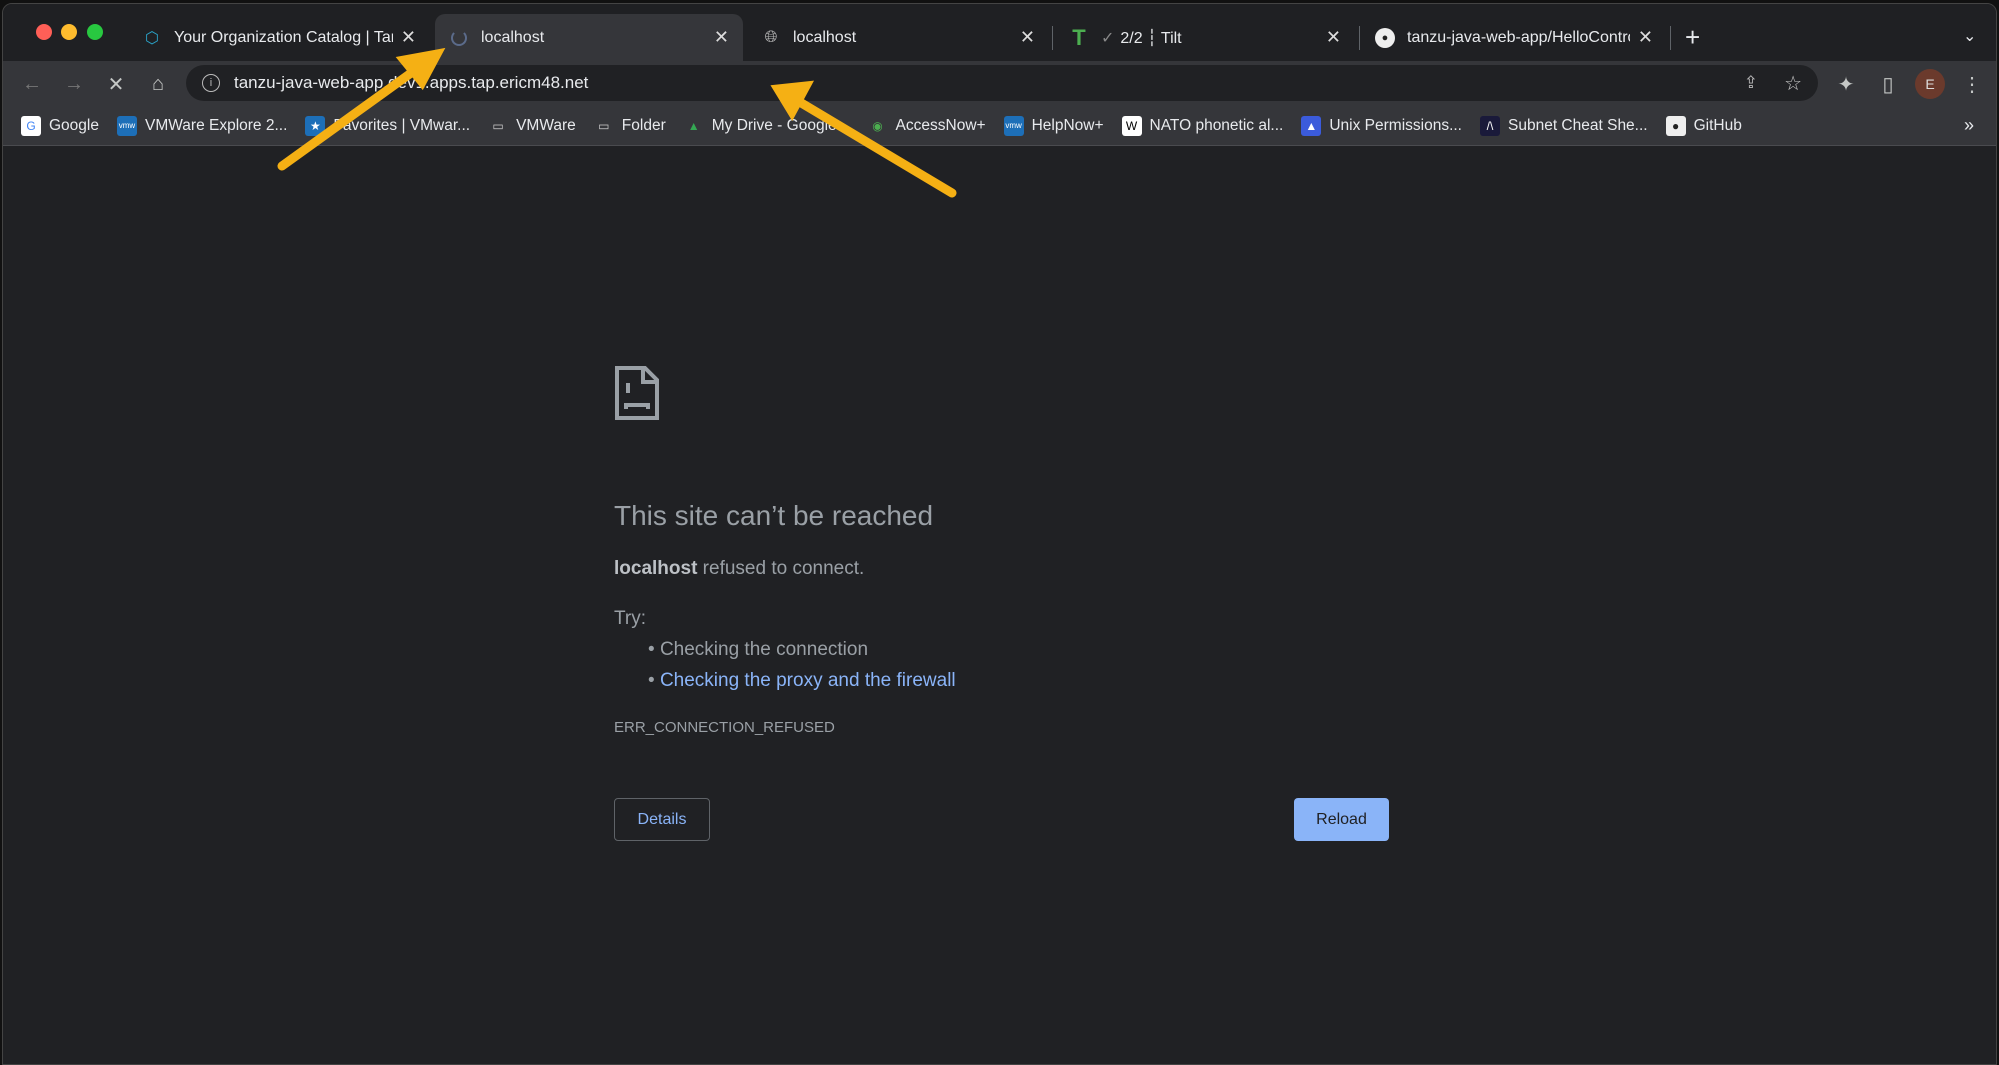 This screenshot has width=1999, height=1065. I want to click on bookmark-item: ▭ VMWare, so click(532, 126).